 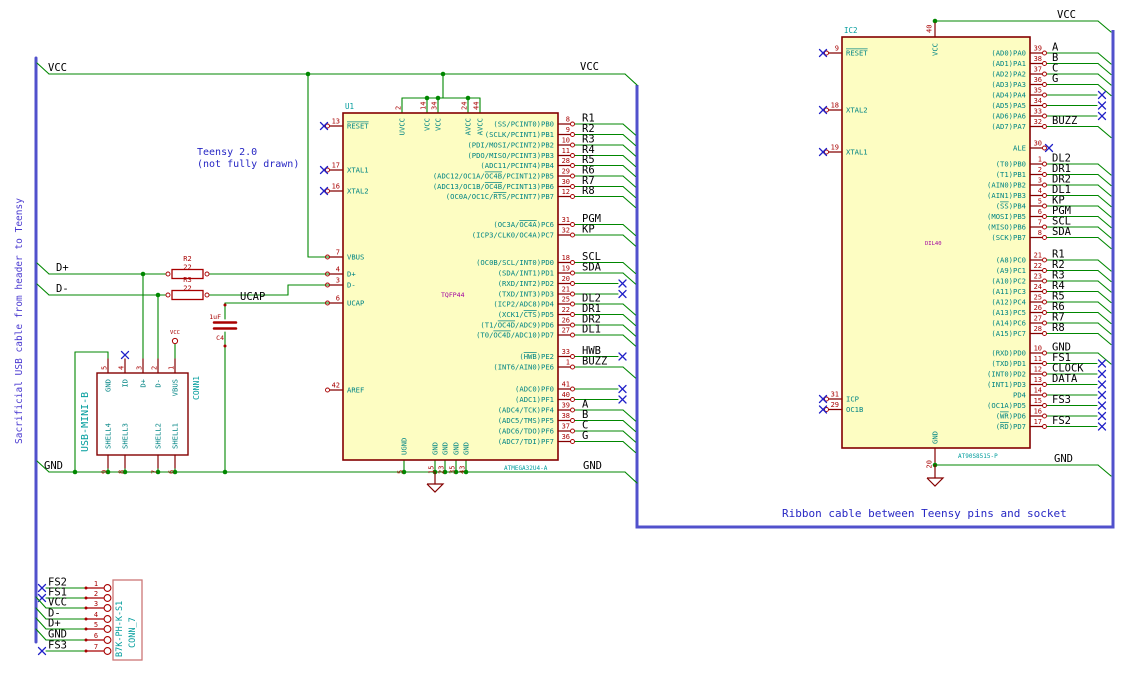 What do you see at coordinates (404, 446) in the screenshot?
I see `text-segment: UGND` at bounding box center [404, 446].